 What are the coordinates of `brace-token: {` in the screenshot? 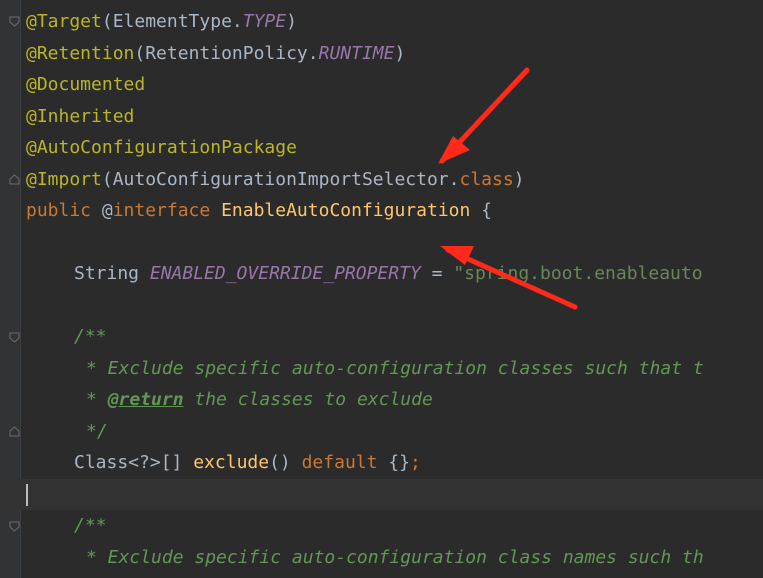 It's located at (481, 210).